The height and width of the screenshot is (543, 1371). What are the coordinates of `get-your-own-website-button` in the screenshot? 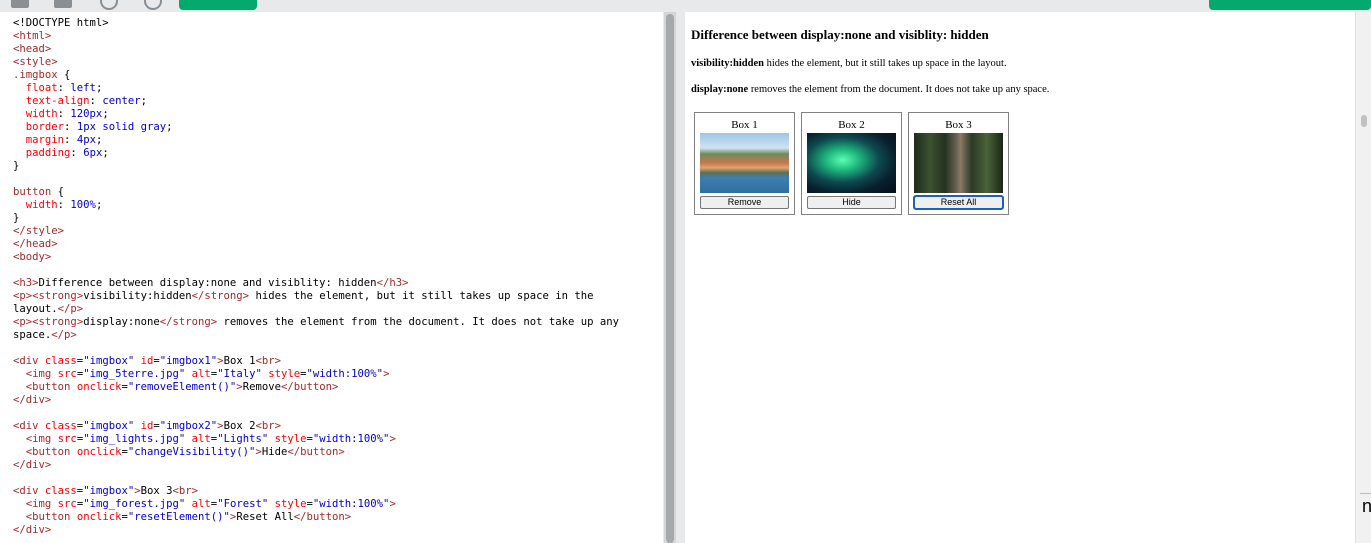 It's located at (1290, 5).